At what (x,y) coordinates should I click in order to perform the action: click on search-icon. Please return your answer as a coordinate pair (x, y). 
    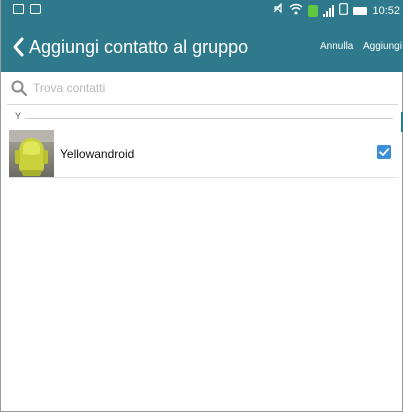
    Looking at the image, I should click on (19, 88).